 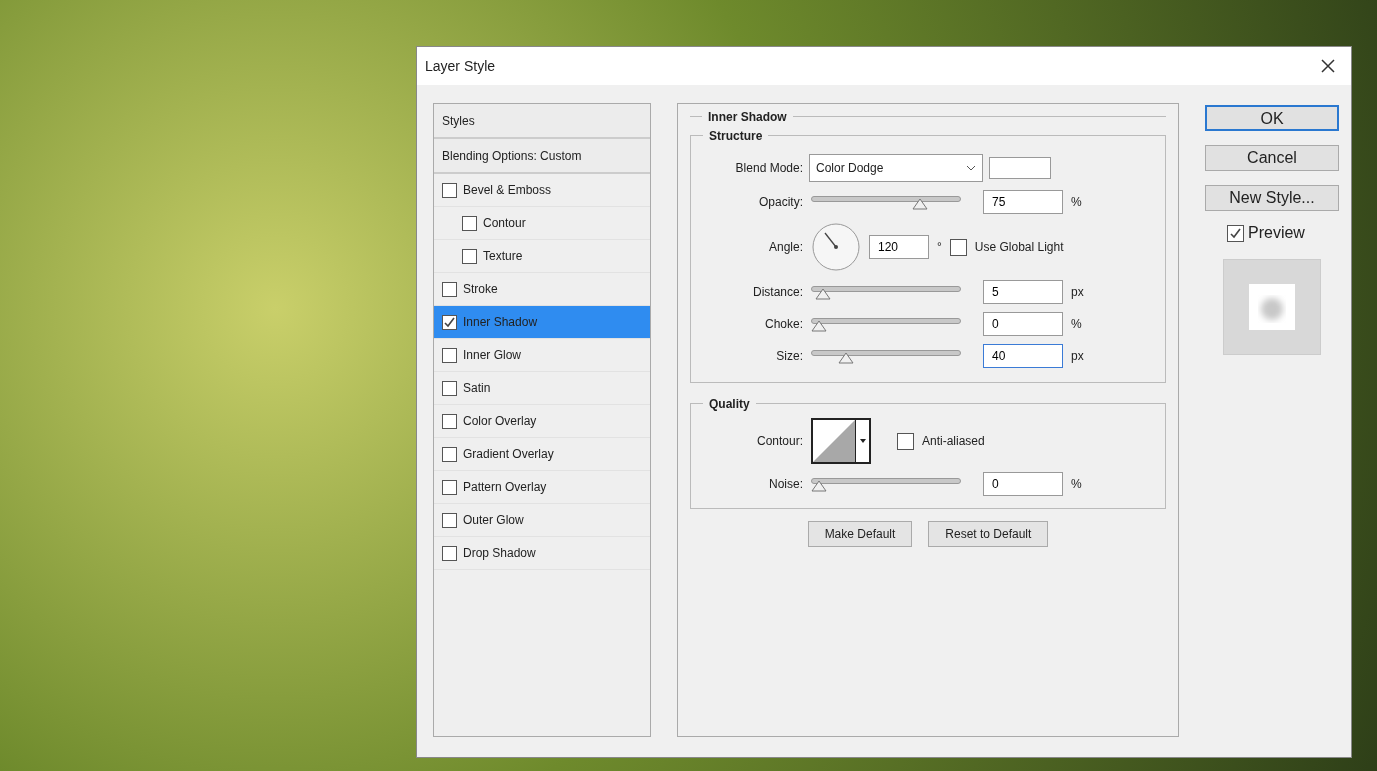 What do you see at coordinates (542, 322) in the screenshot?
I see `effect-list-item: Inner Shadow` at bounding box center [542, 322].